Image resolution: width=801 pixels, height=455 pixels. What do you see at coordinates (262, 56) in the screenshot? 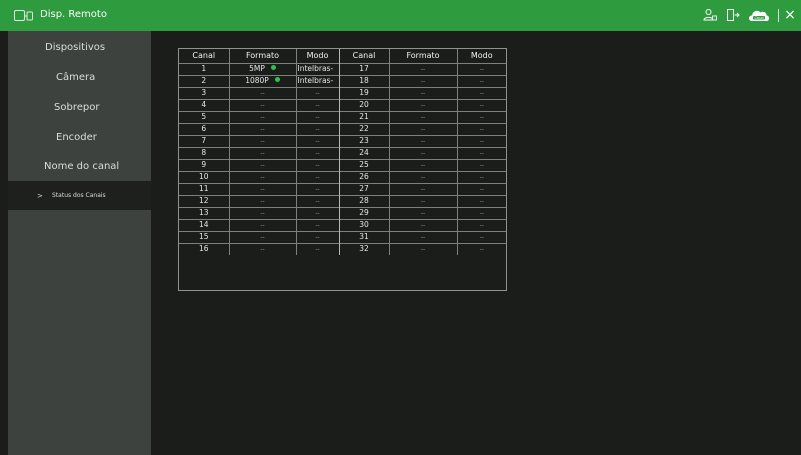
I see `column-header-formato: Formato` at bounding box center [262, 56].